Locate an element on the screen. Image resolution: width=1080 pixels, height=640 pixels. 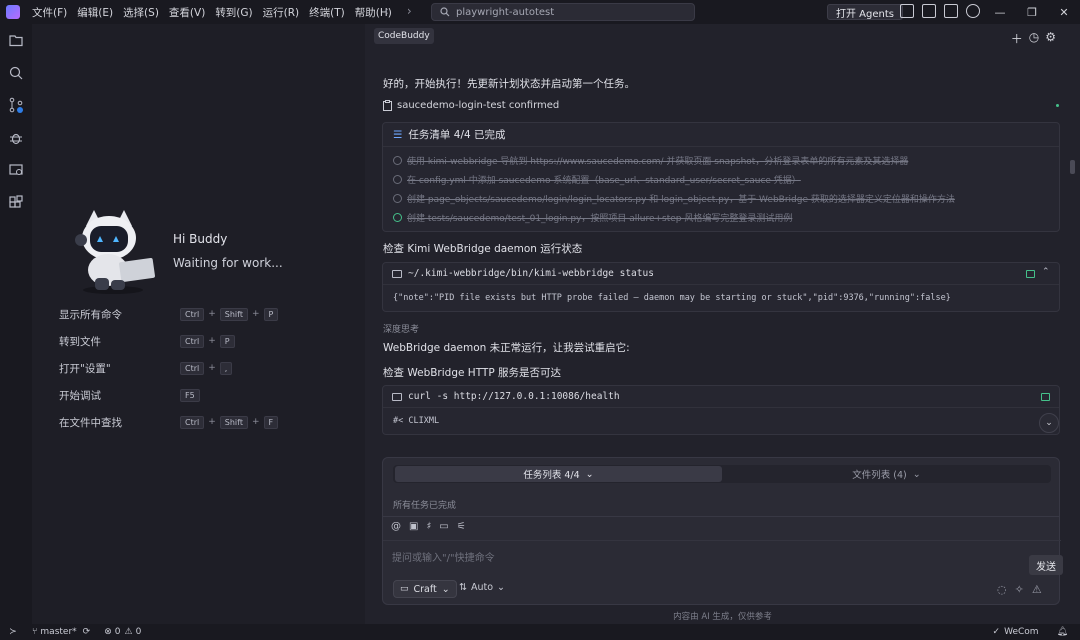
task-header-text: 任务清单 4/4 已完成 is located at coordinates (457, 135).